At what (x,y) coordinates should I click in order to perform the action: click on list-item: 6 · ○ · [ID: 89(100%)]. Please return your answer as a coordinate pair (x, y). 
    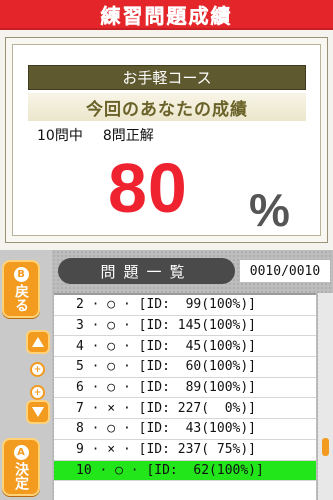
    Looking at the image, I should click on (185, 388).